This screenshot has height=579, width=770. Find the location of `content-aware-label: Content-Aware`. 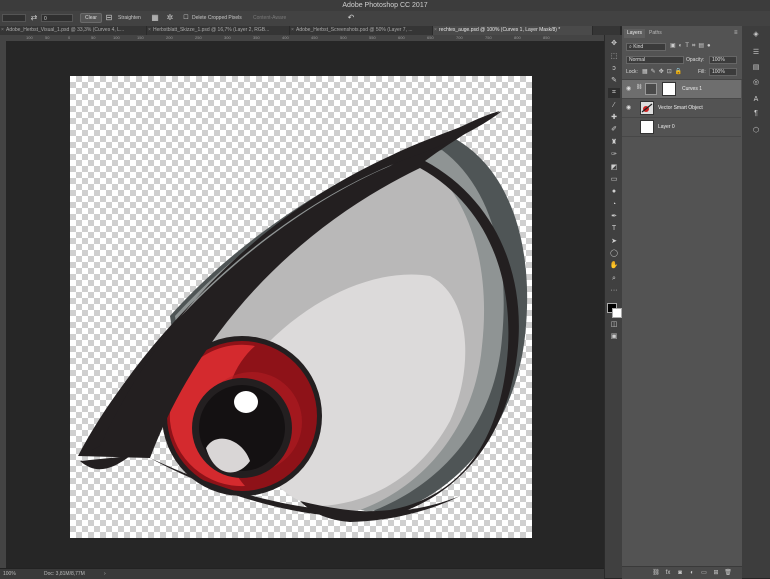

content-aware-label: Content-Aware is located at coordinates (269, 18).